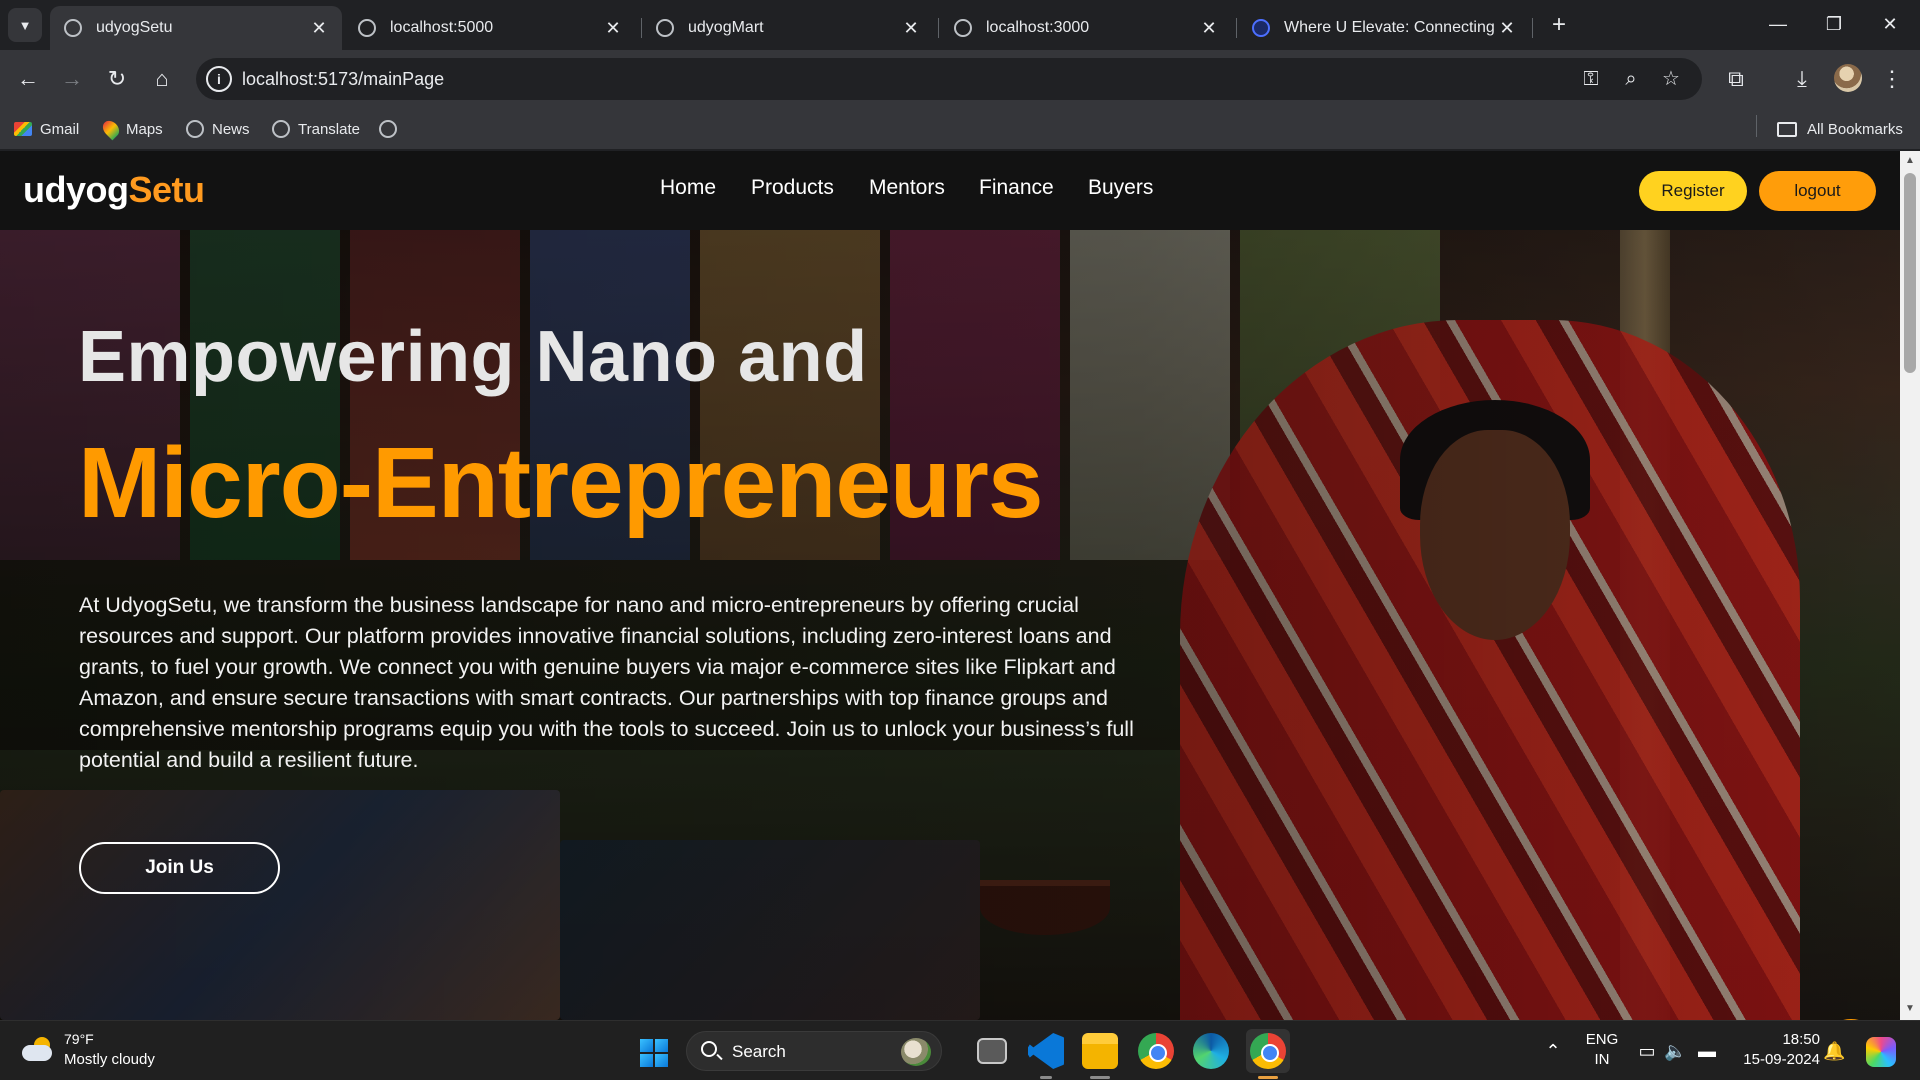  I want to click on battery-icon: ▬, so click(1707, 1051).